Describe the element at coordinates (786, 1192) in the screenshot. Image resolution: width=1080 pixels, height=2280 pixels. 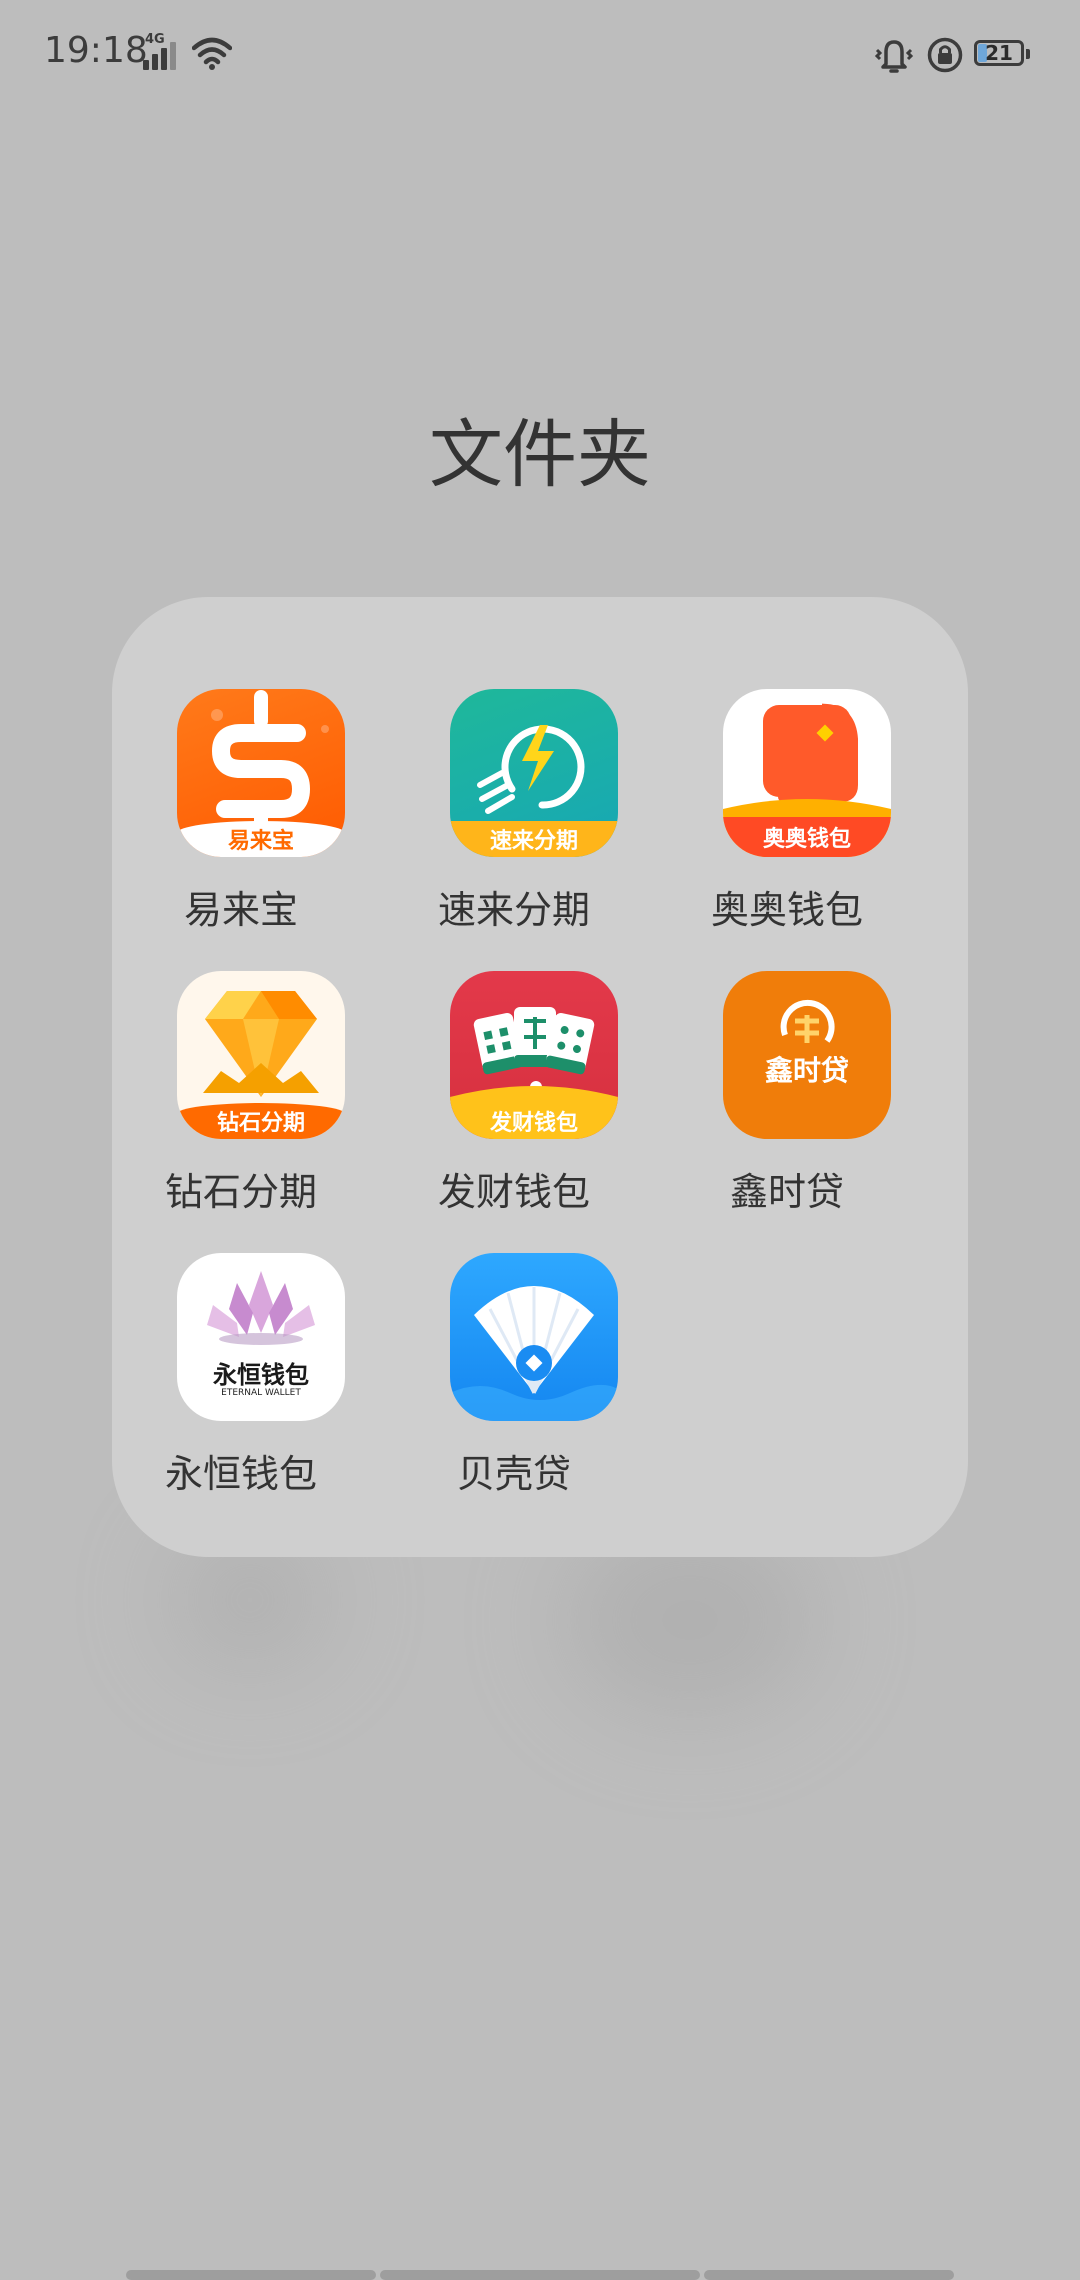
I see `app-name: 鑫时贷` at that location.